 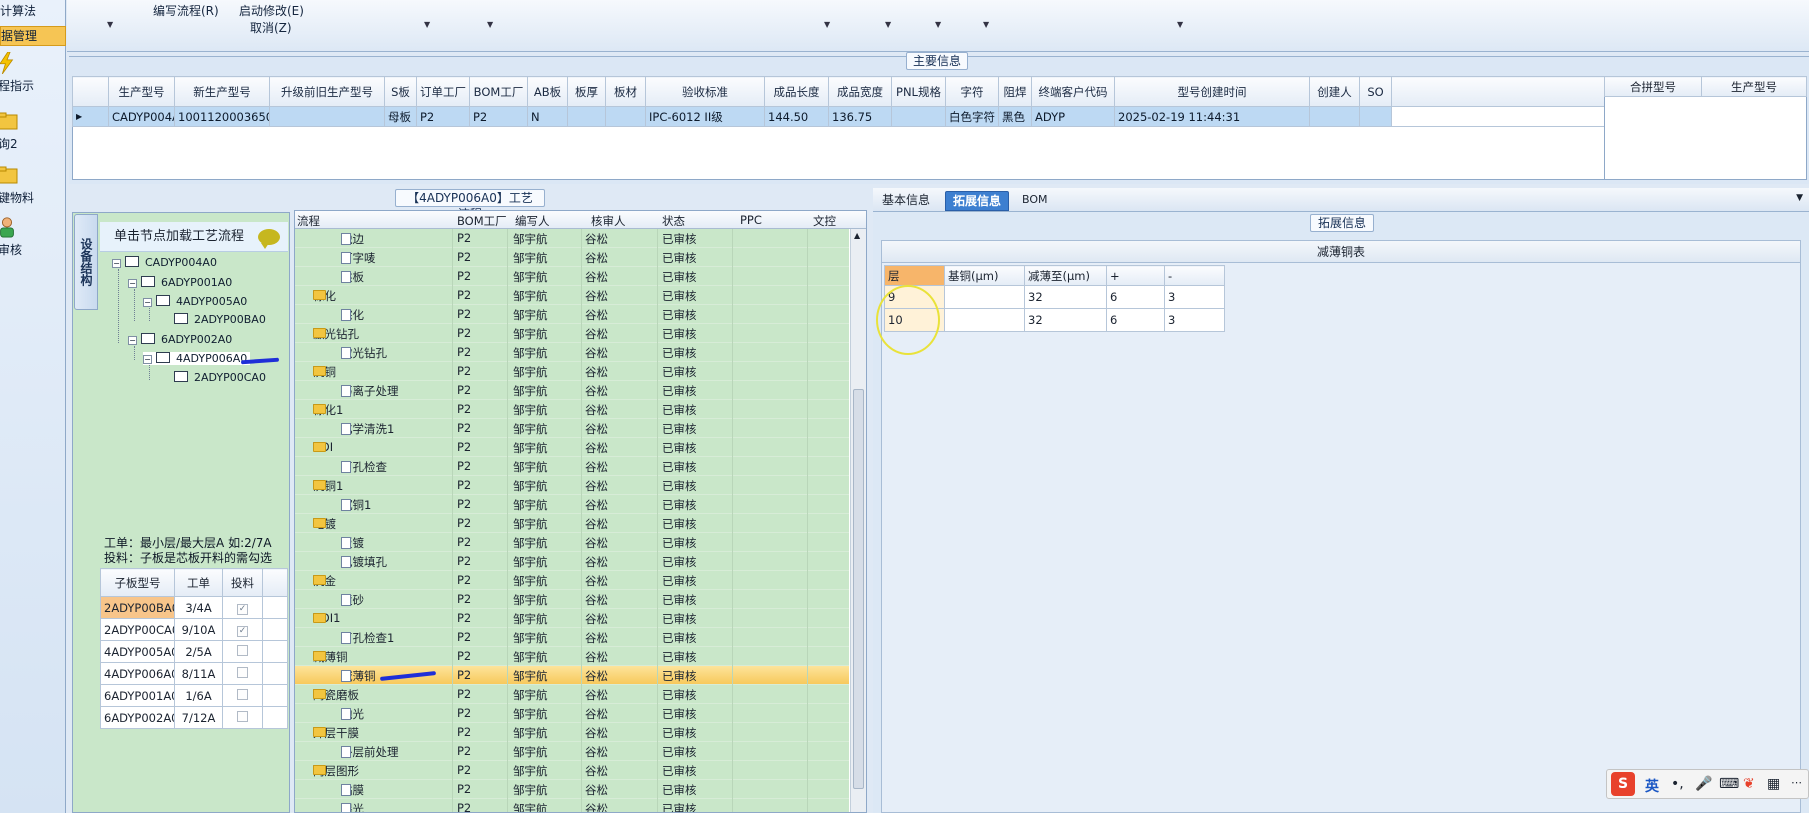 I want to click on column-header: 板厚, so click(x=586, y=91).